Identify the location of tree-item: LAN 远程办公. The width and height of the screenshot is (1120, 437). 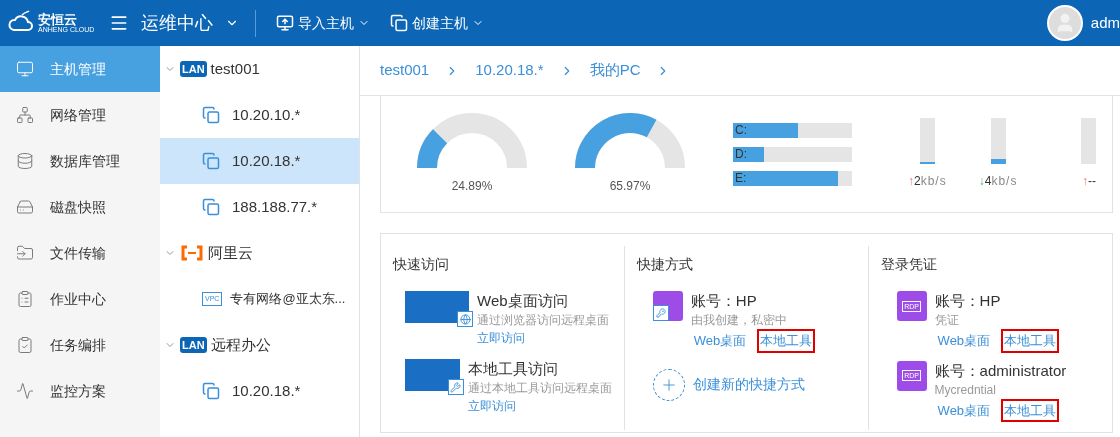
(259, 345).